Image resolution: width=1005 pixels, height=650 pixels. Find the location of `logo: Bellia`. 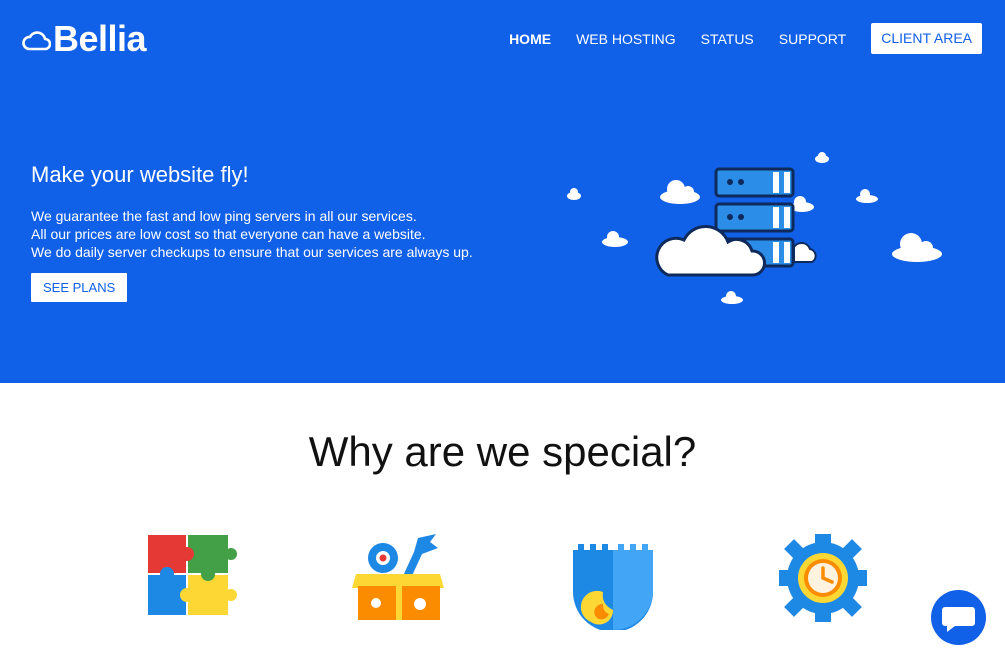

logo: Bellia is located at coordinates (84, 38).